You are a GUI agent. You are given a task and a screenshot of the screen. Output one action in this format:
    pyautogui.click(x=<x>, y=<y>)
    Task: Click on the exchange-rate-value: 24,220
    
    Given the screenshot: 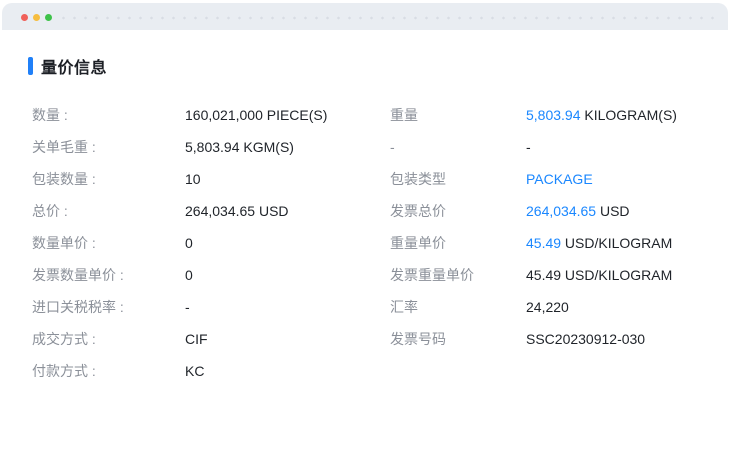 What is the action you would take?
    pyautogui.click(x=620, y=307)
    